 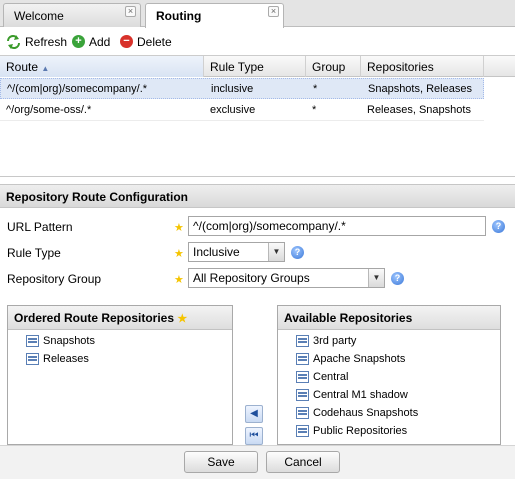 I want to click on available-repositories-header: Available Repositories, so click(x=389, y=318).